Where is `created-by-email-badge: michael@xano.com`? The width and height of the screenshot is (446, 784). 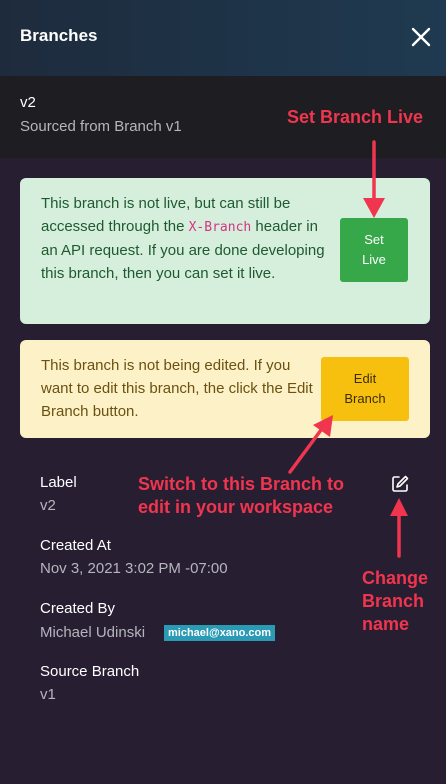
created-by-email-badge: michael@xano.com is located at coordinates (220, 633).